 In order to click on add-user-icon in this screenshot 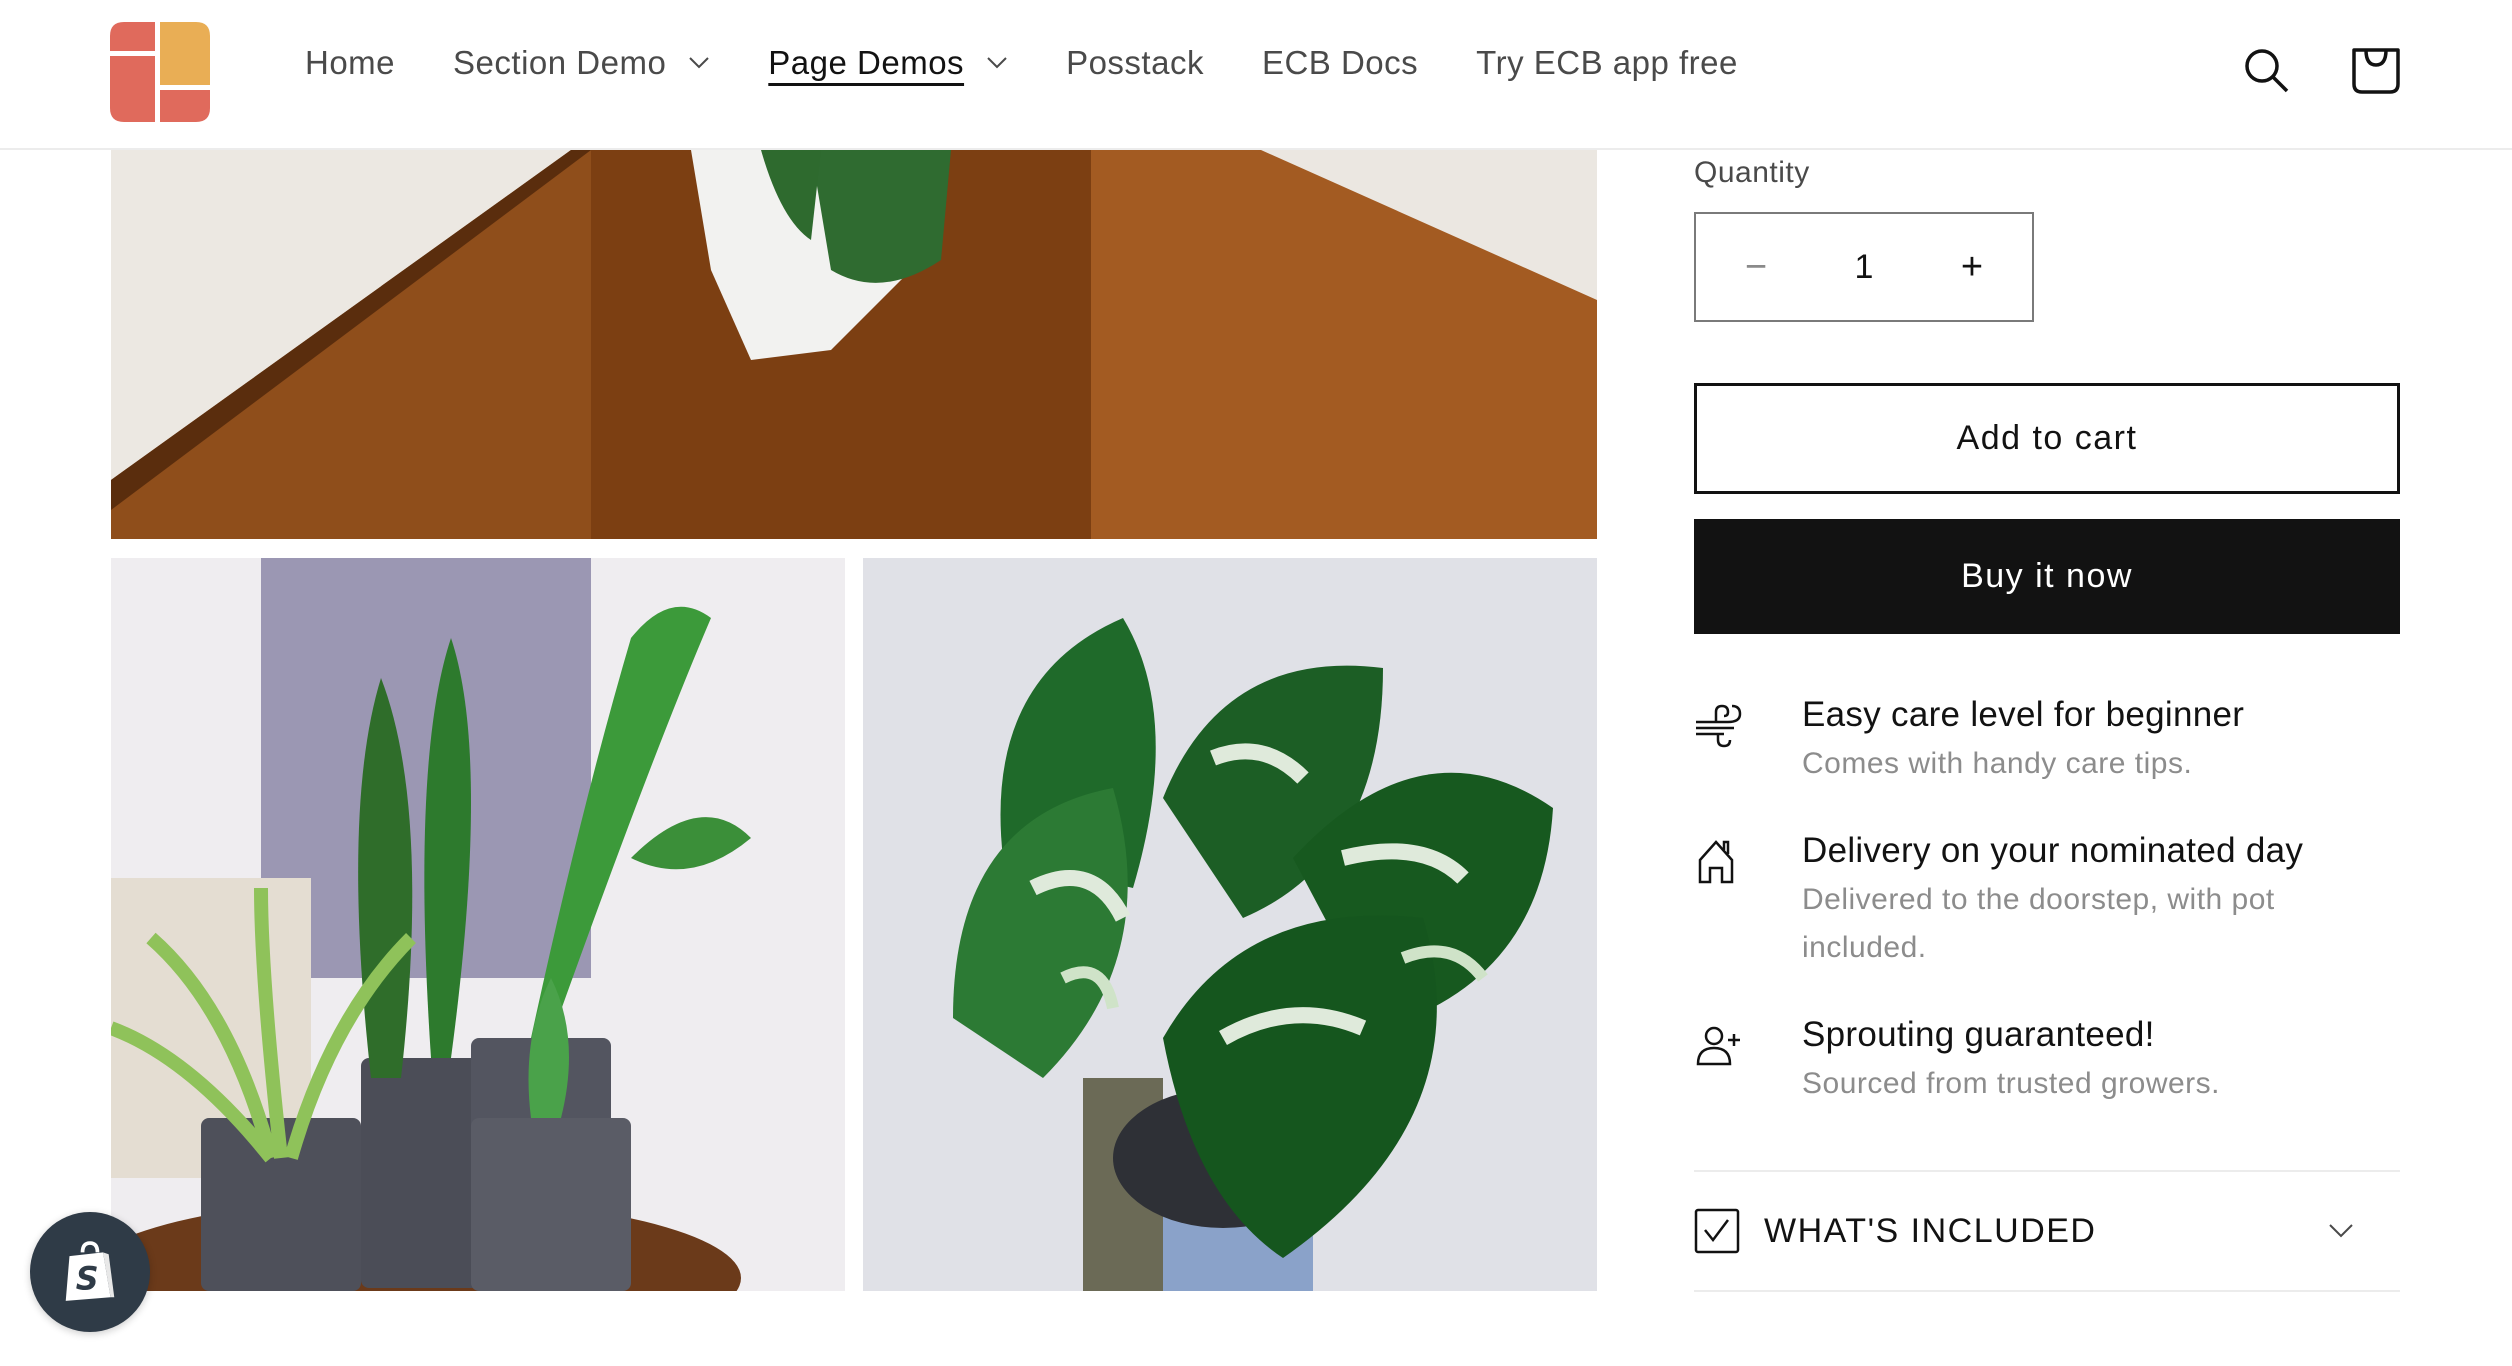, I will do `click(1718, 1046)`.